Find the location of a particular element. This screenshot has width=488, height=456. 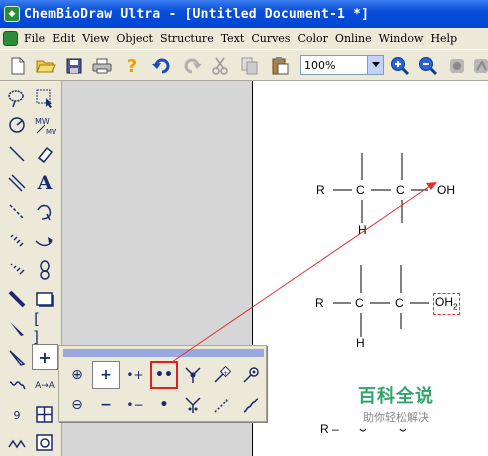

copy-icon is located at coordinates (250, 66).